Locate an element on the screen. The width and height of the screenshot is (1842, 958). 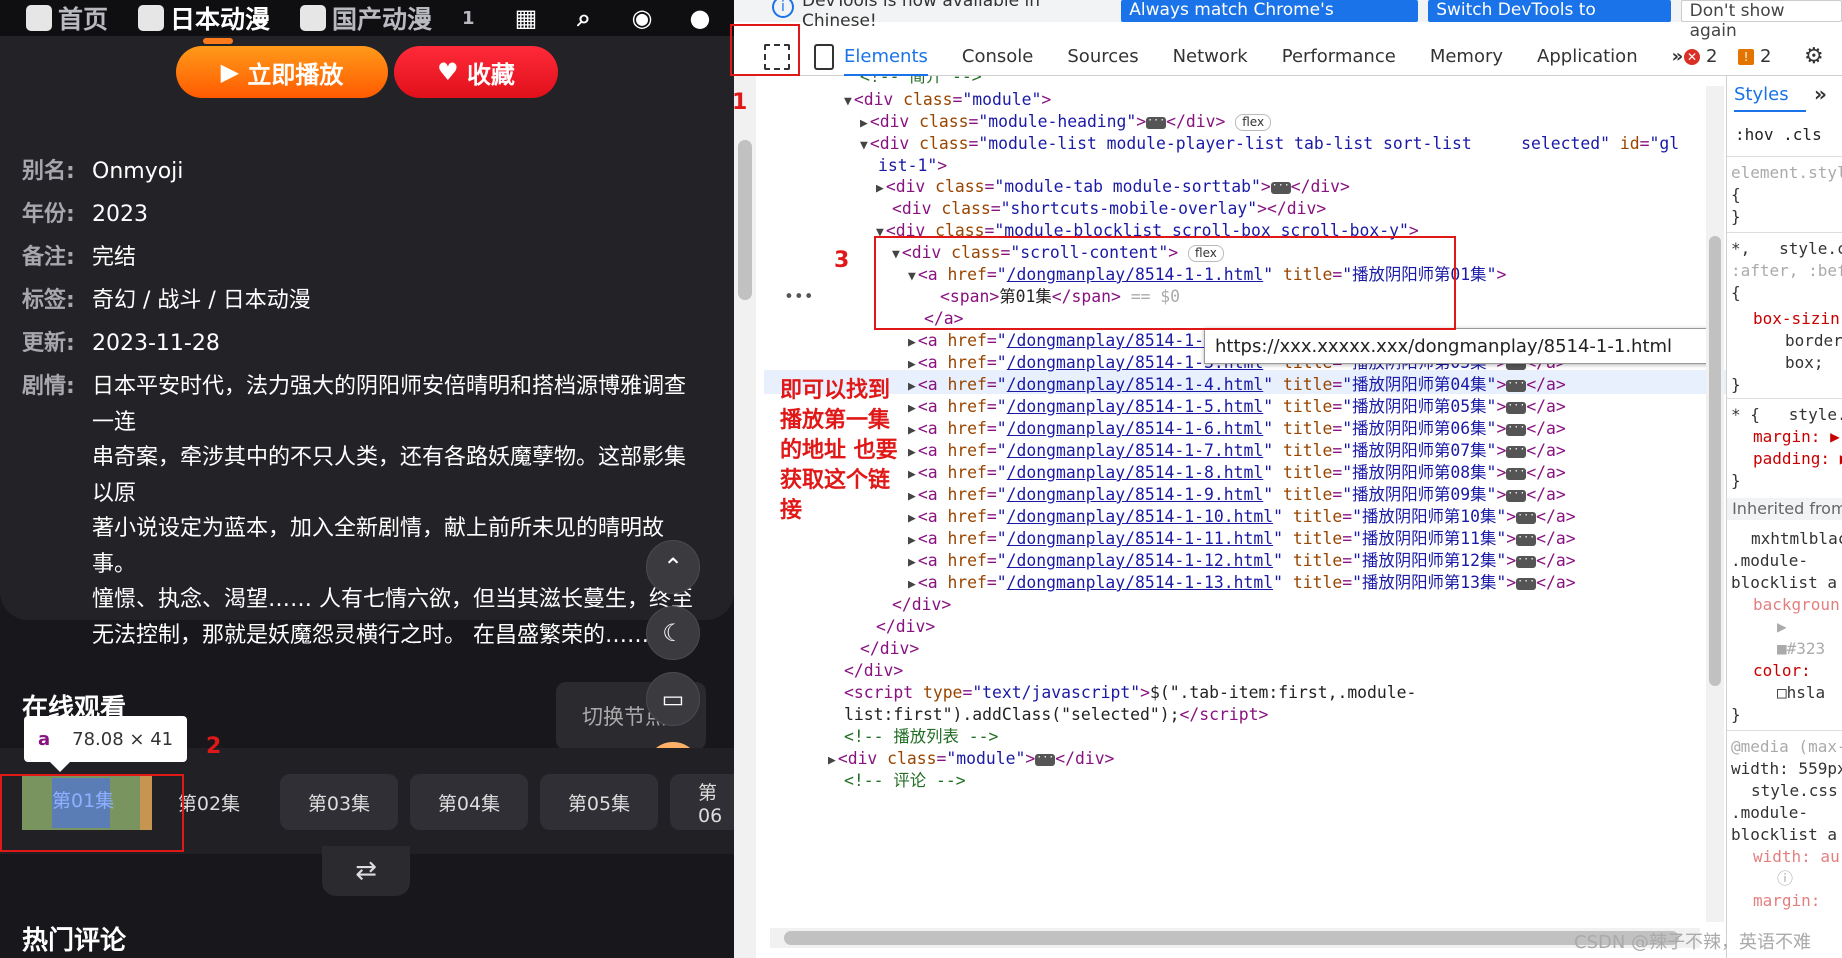
play-now-button: ▶ 立即播放 is located at coordinates (282, 72).